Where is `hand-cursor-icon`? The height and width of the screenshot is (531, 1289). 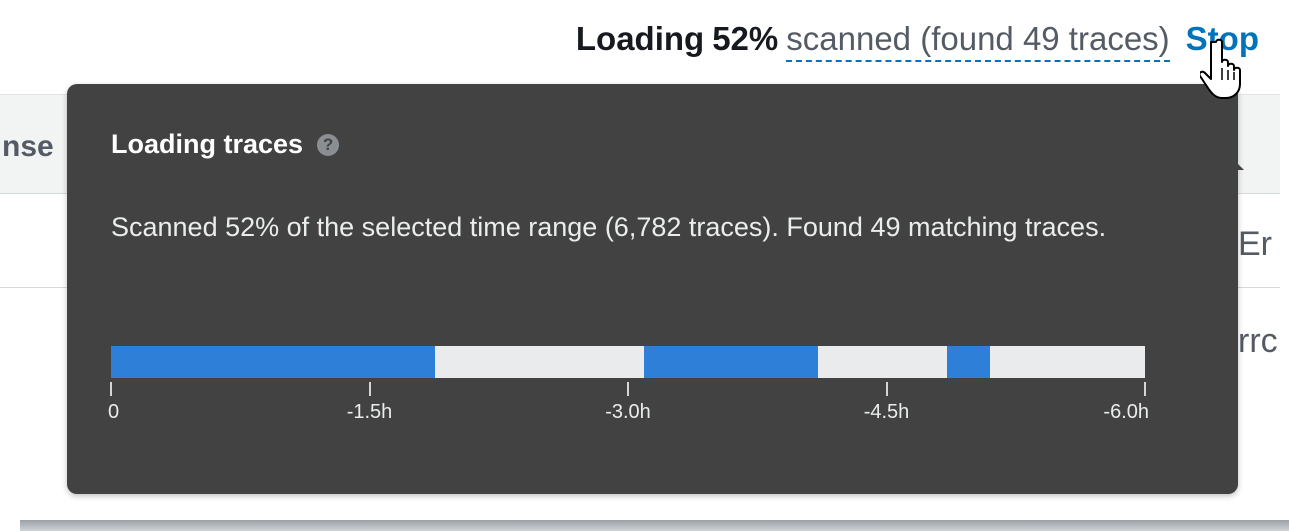 hand-cursor-icon is located at coordinates (1220, 68).